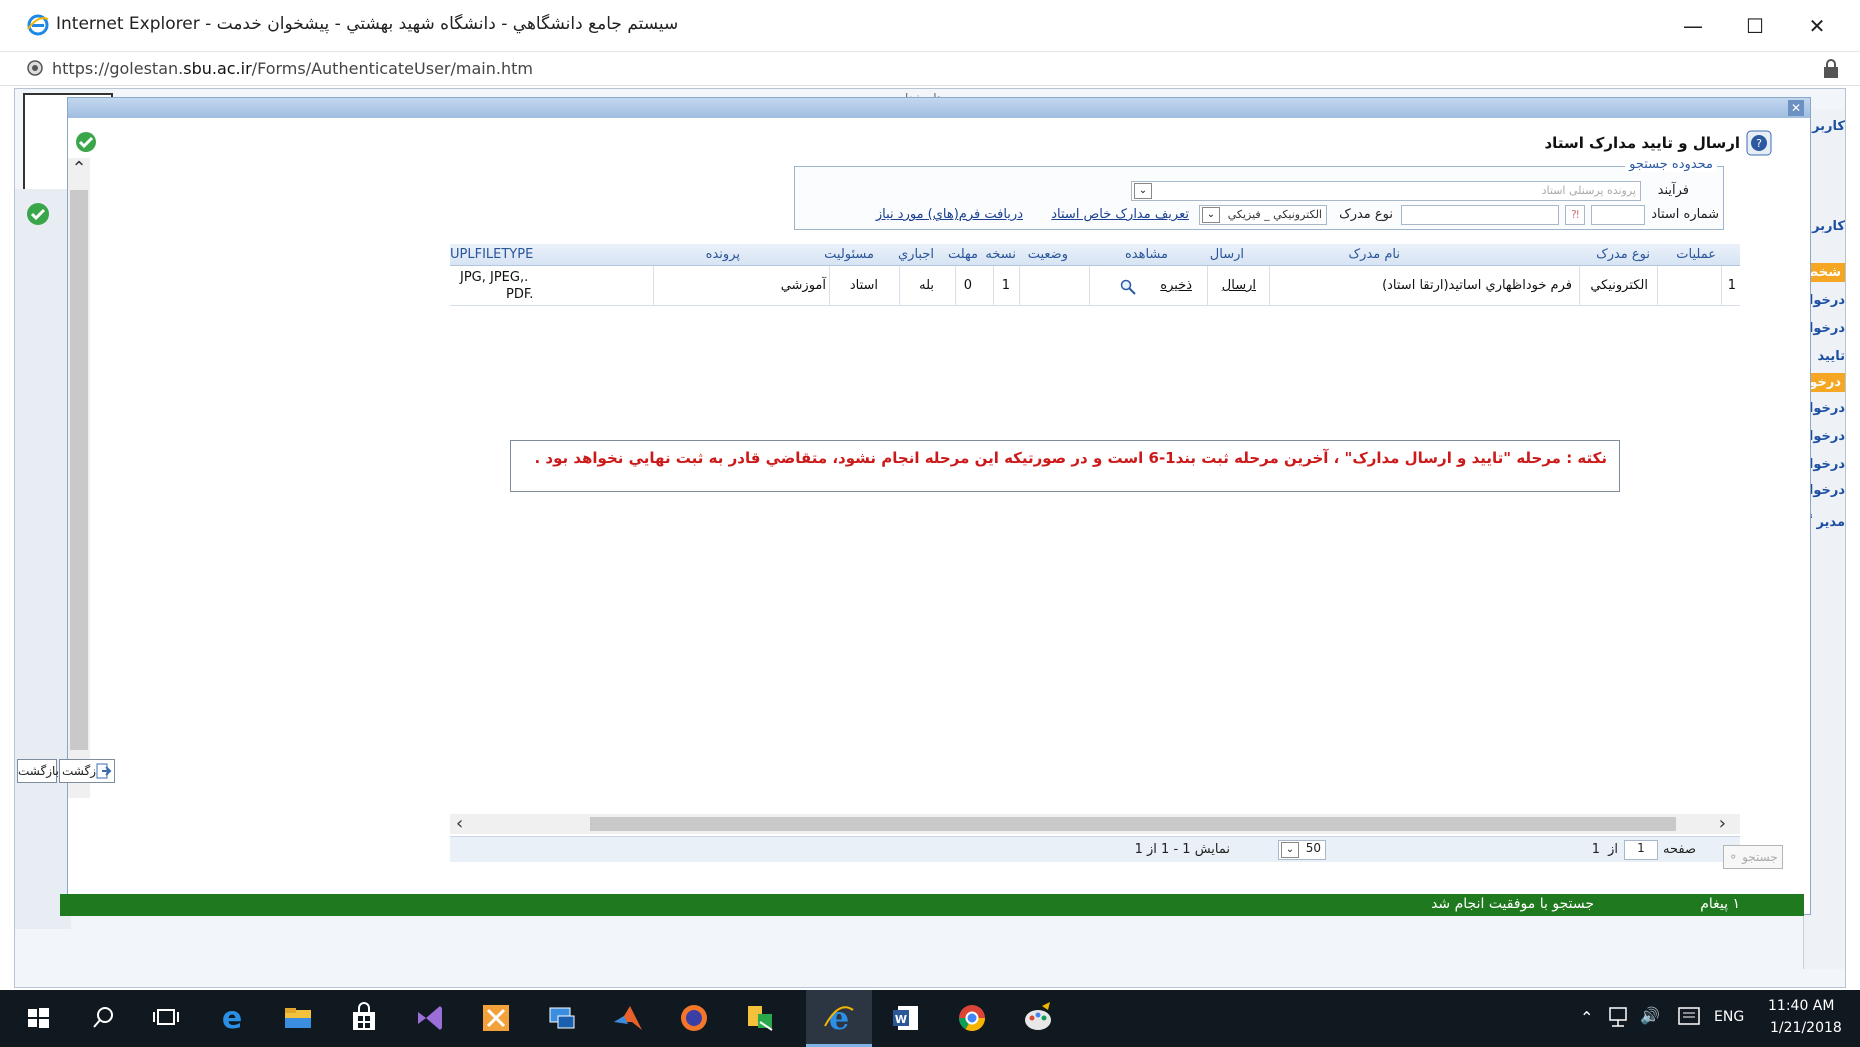 The height and width of the screenshot is (1047, 1860). What do you see at coordinates (496, 1018) in the screenshot?
I see `snipping-tool-icon` at bounding box center [496, 1018].